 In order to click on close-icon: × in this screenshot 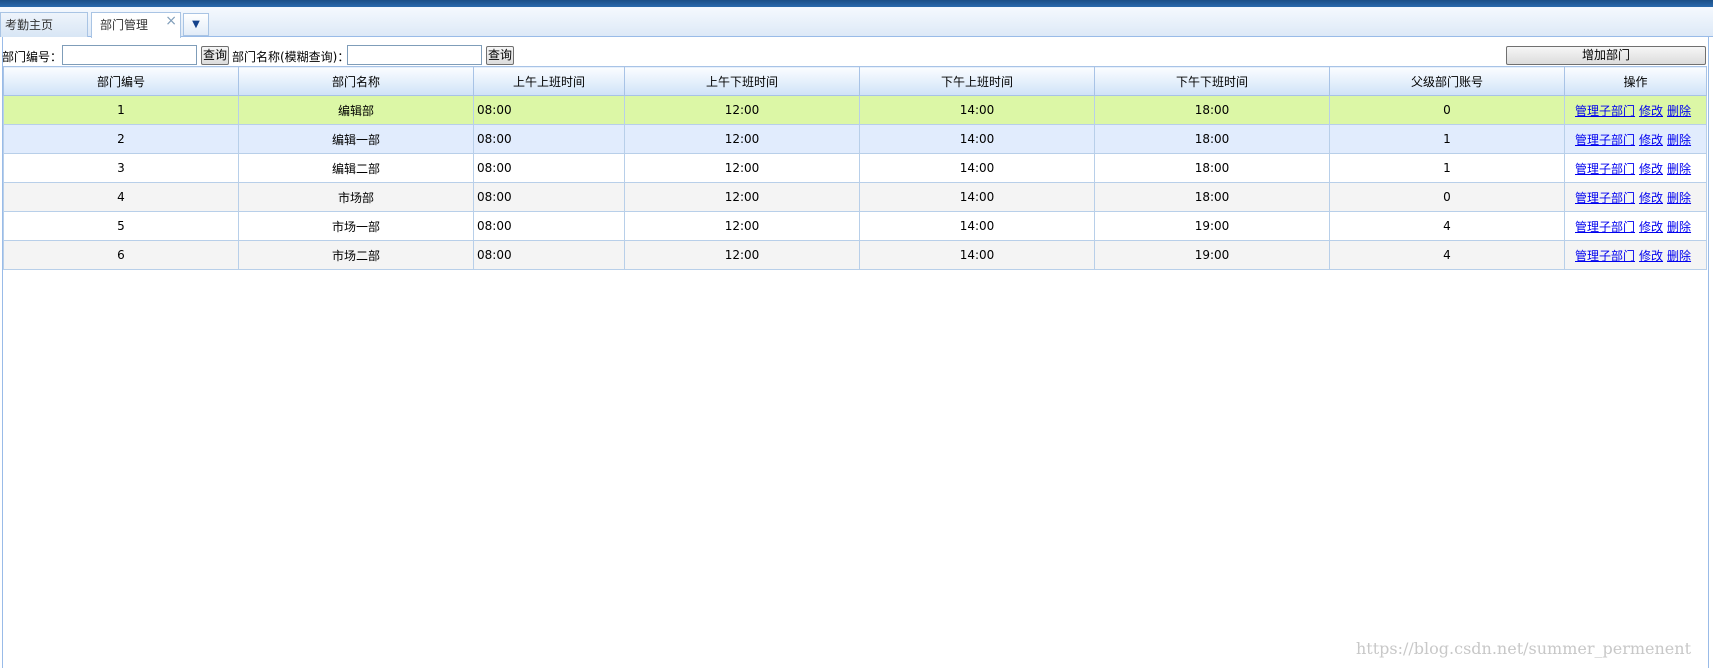, I will do `click(171, 21)`.